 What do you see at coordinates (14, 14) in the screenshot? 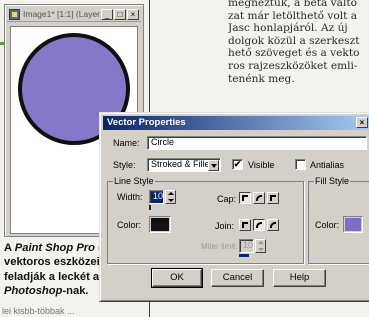
I see `image-document-icon` at bounding box center [14, 14].